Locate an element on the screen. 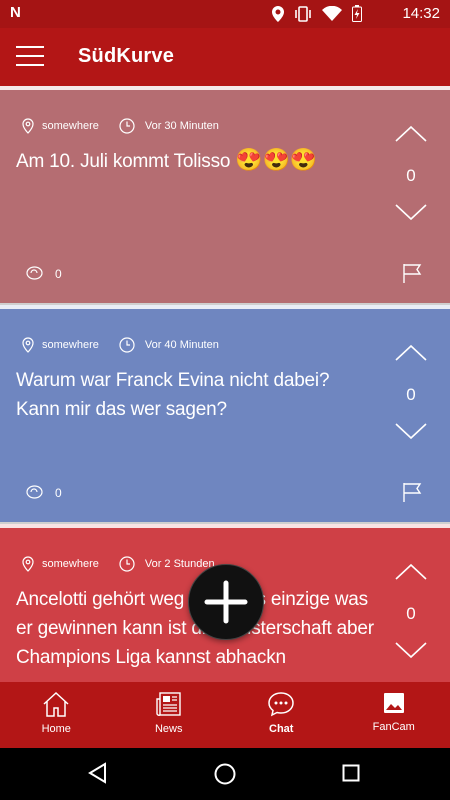 The width and height of the screenshot is (450, 800). post-time: Vor 2 Stunden is located at coordinates (179, 564).